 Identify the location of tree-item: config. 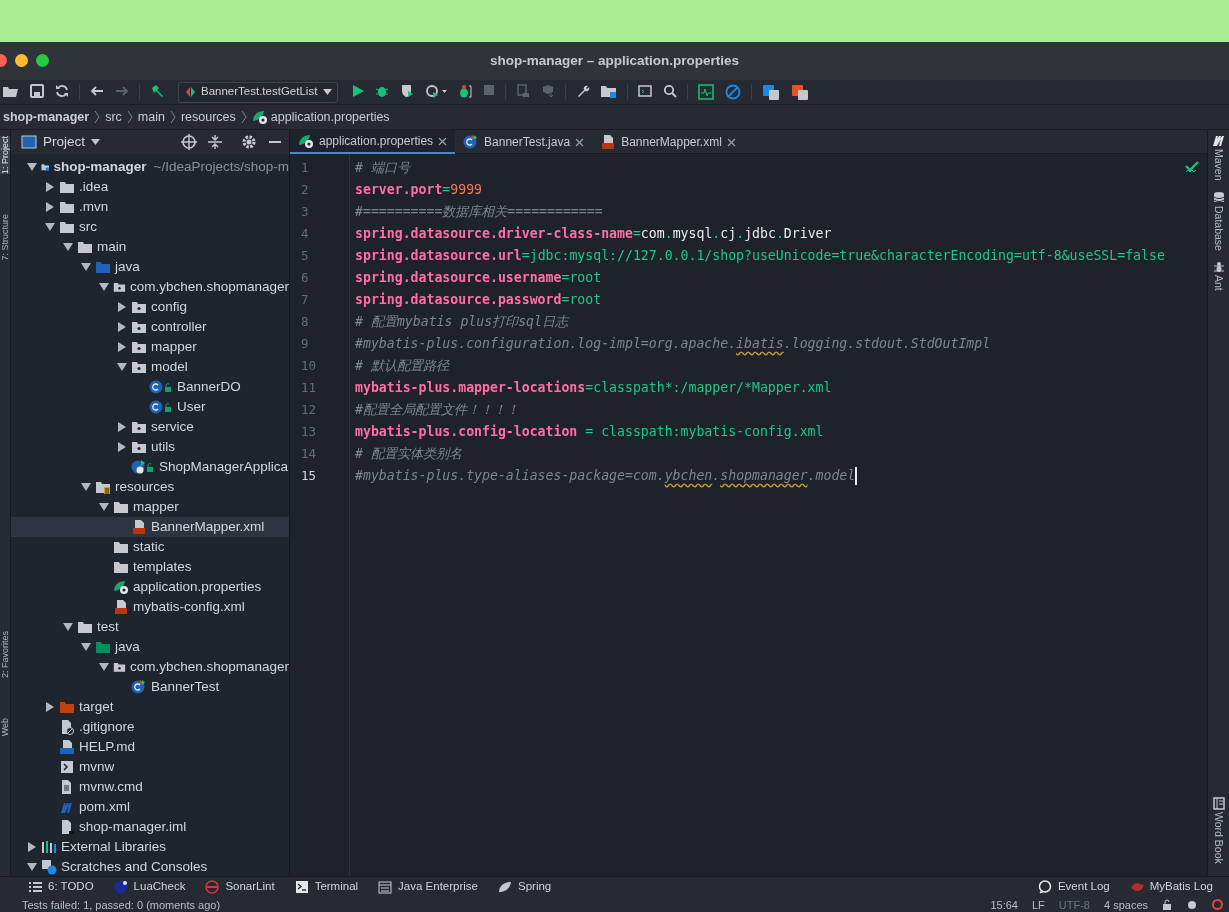
(150, 307).